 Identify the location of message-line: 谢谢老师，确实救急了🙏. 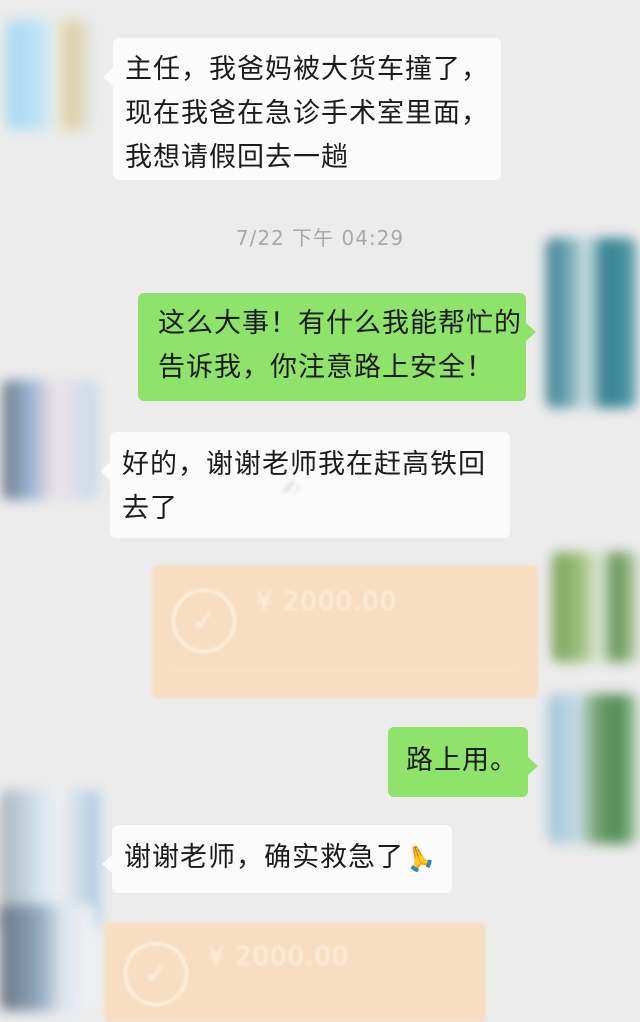
(288, 858).